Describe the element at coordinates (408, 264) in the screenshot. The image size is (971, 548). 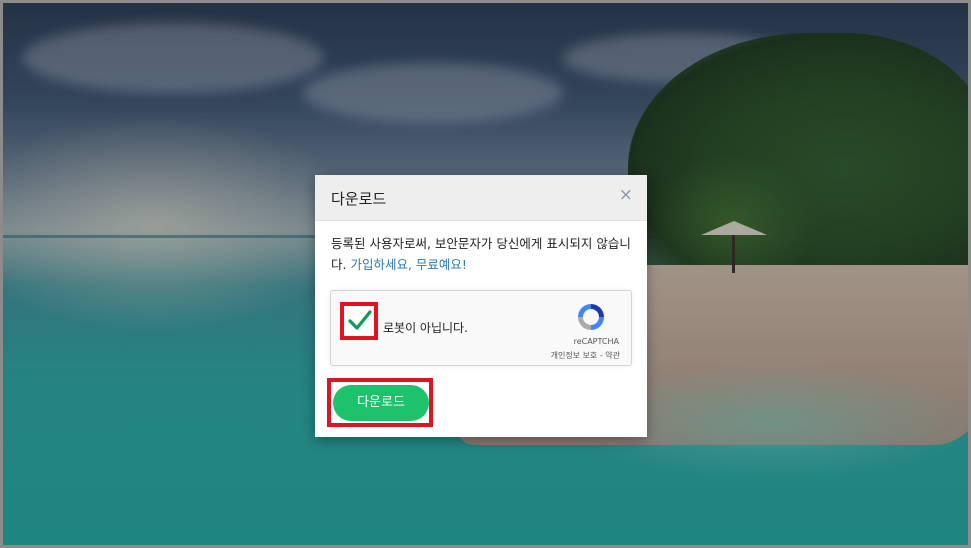
I see `signup-link: 가입하세요, 무료예요!` at that location.